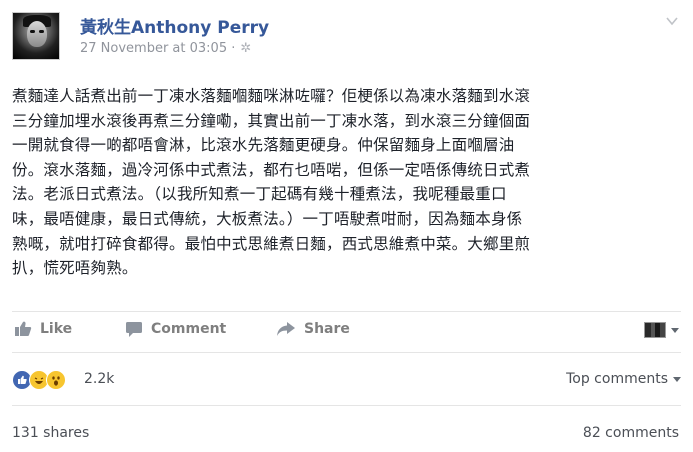 The height and width of the screenshot is (452, 693). What do you see at coordinates (346, 433) in the screenshot?
I see `stats-row: 131 shares 82 comments` at bounding box center [346, 433].